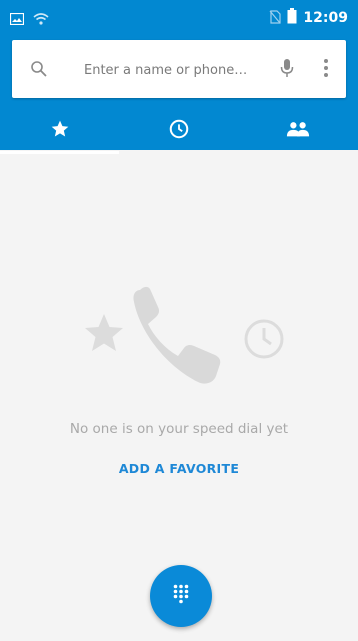 The width and height of the screenshot is (358, 641). I want to click on more-vert-icon, so click(326, 70).